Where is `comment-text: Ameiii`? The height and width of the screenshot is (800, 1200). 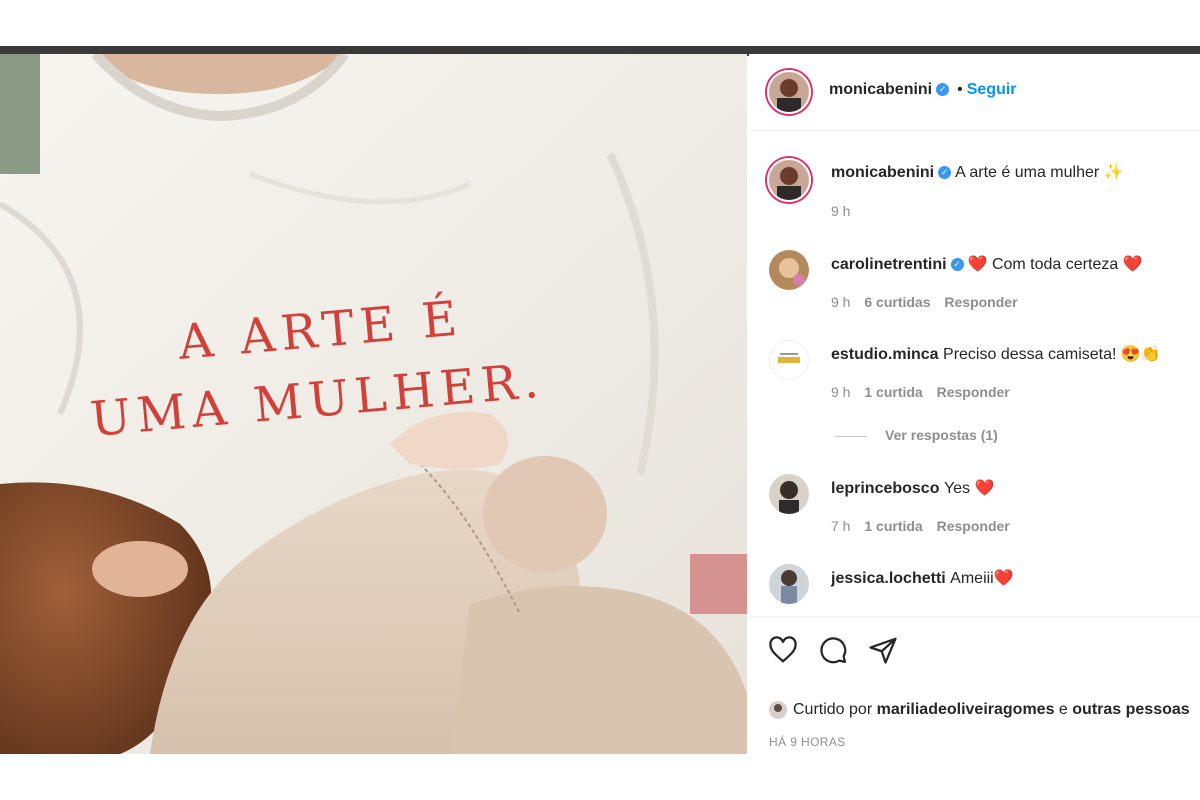
comment-text: Ameiii is located at coordinates (972, 578).